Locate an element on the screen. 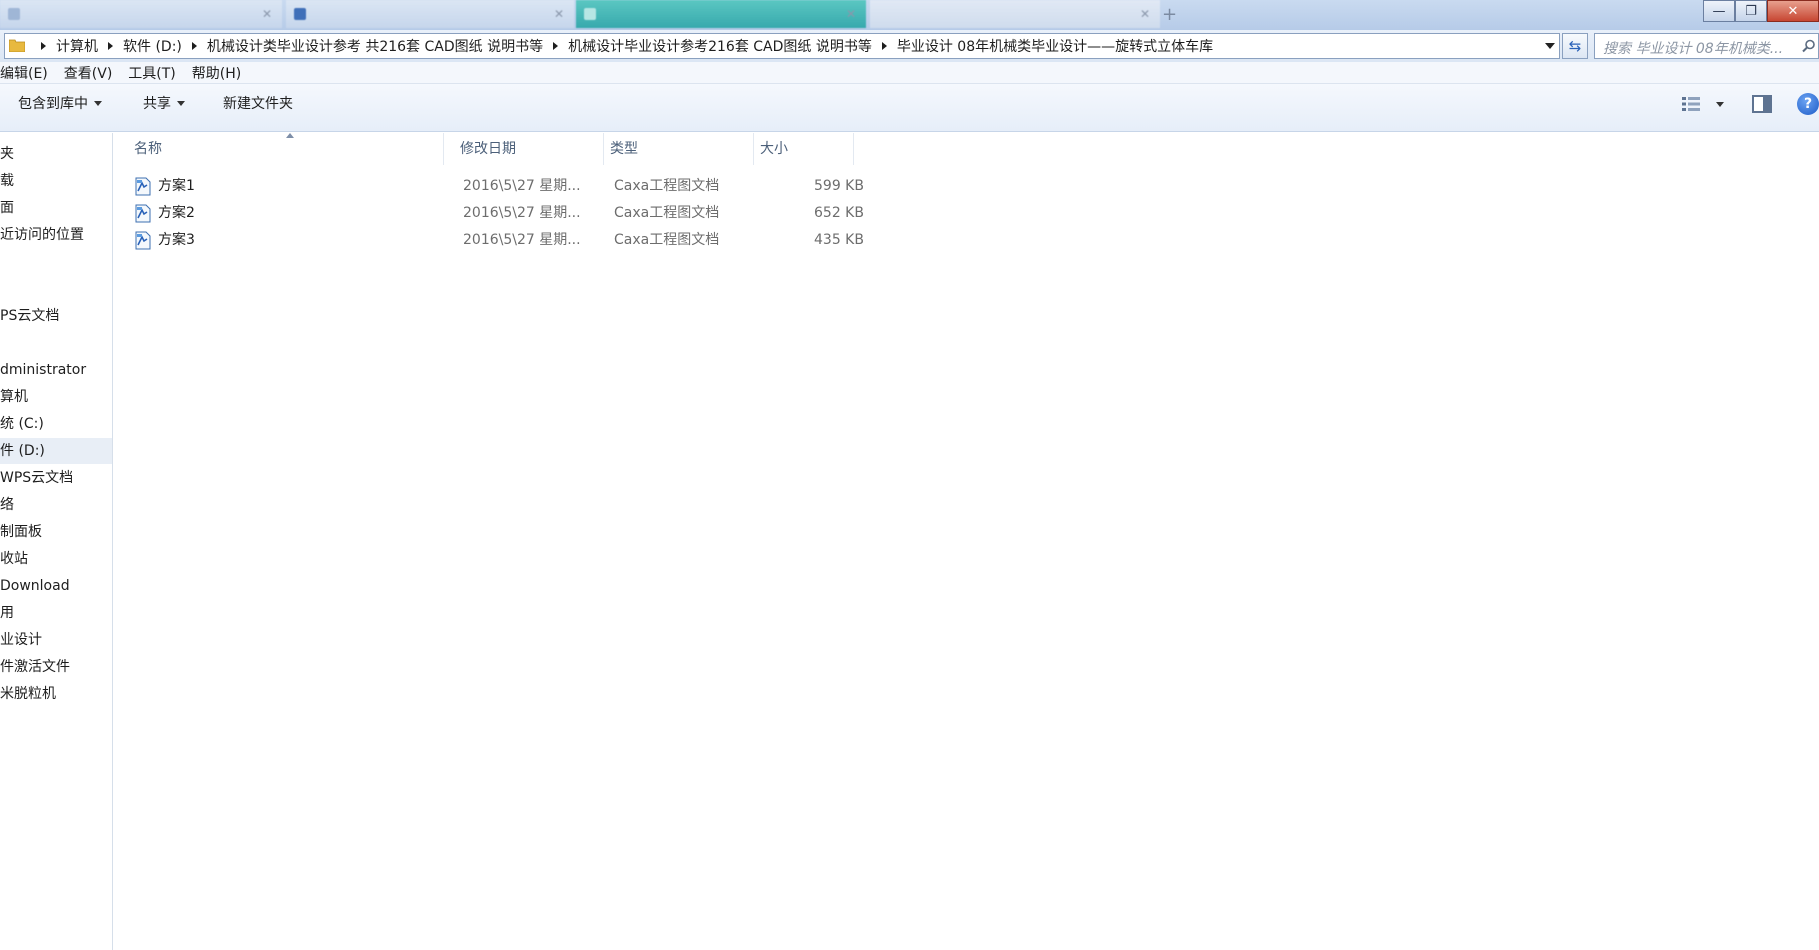 This screenshot has height=950, width=1819. maximize-button: ❐ is located at coordinates (1751, 11).